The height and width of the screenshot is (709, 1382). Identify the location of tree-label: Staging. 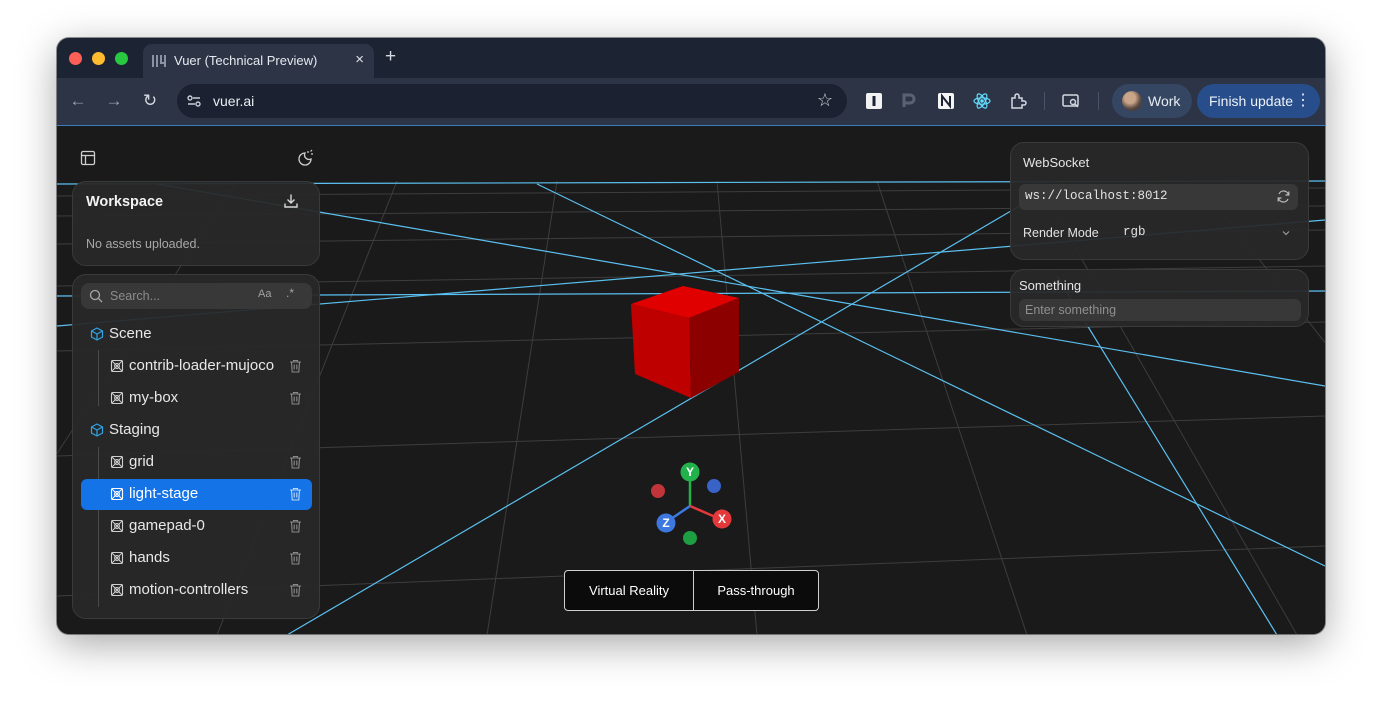
(134, 429).